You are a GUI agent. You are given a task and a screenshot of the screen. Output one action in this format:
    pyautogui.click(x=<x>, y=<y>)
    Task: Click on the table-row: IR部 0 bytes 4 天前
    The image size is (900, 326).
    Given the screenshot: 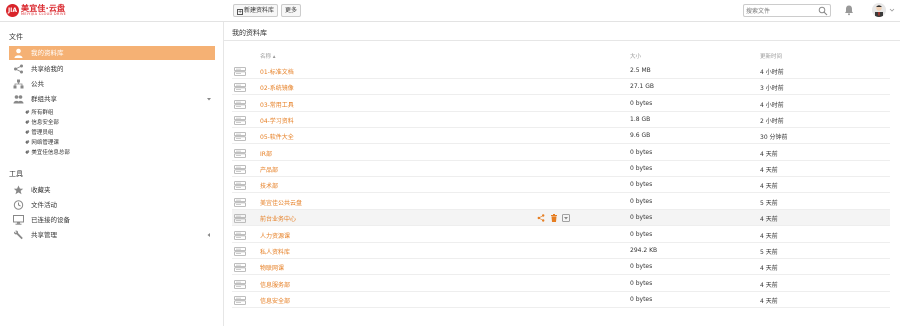 What is the action you would take?
    pyautogui.click(x=561, y=153)
    